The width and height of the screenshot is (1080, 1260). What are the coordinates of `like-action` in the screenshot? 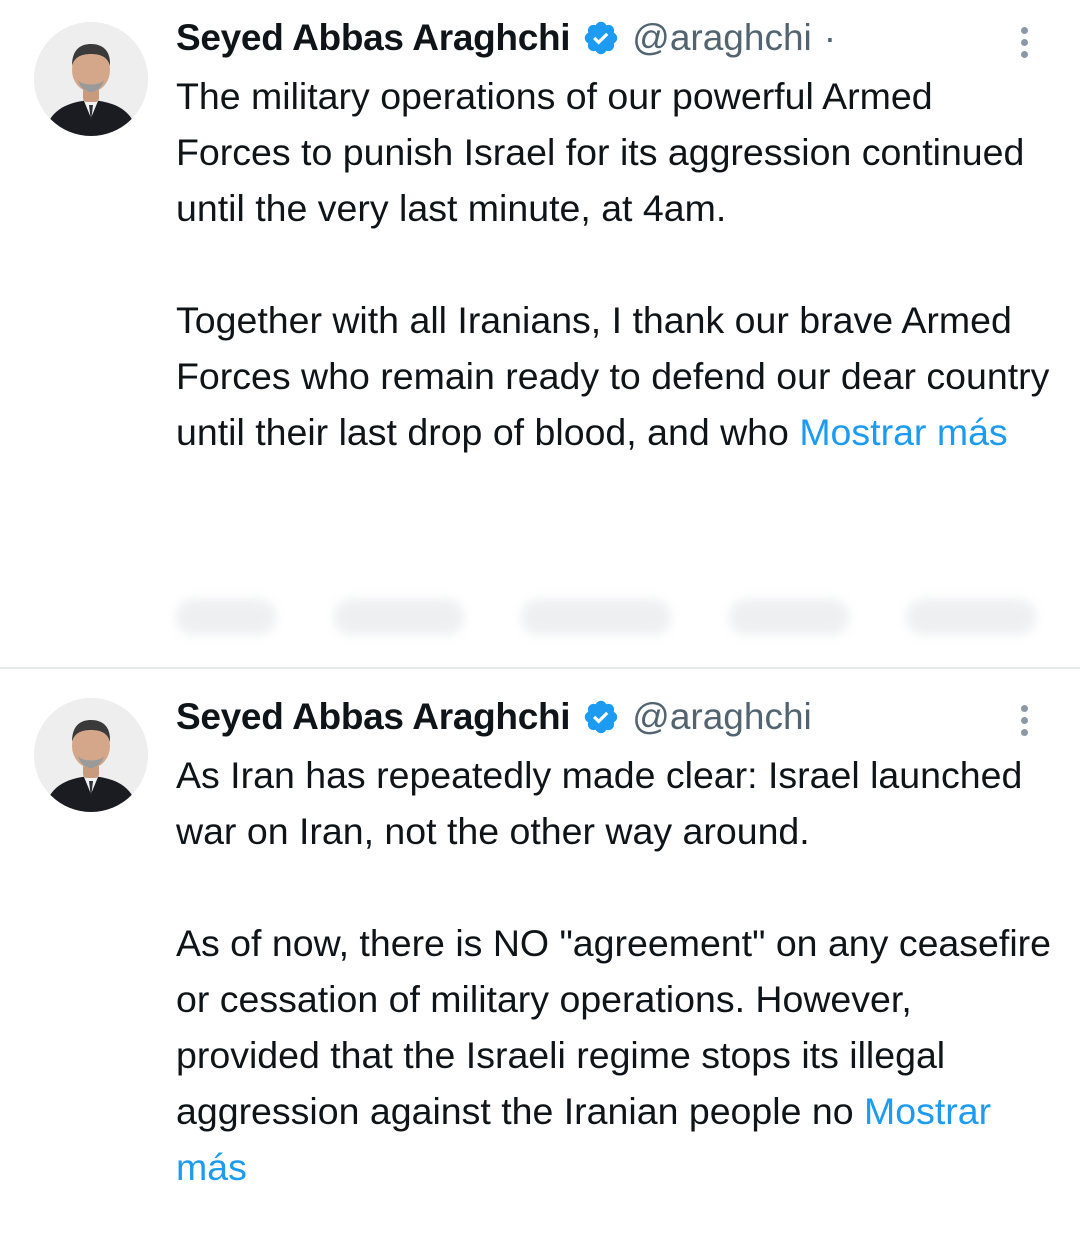 It's located at (596, 617).